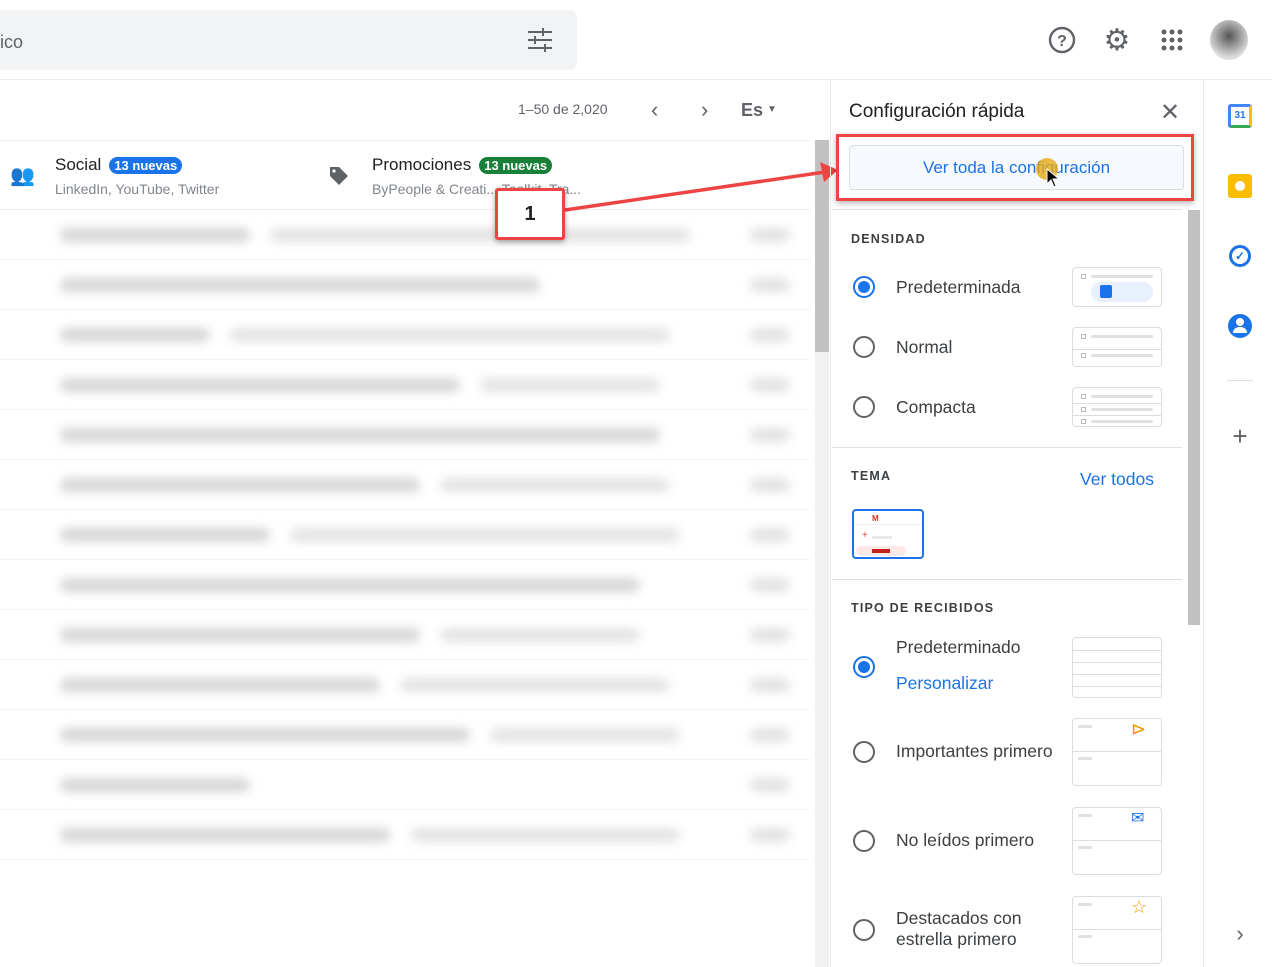  Describe the element at coordinates (1117, 40) in the screenshot. I see `gear-icon: ⚙` at that location.